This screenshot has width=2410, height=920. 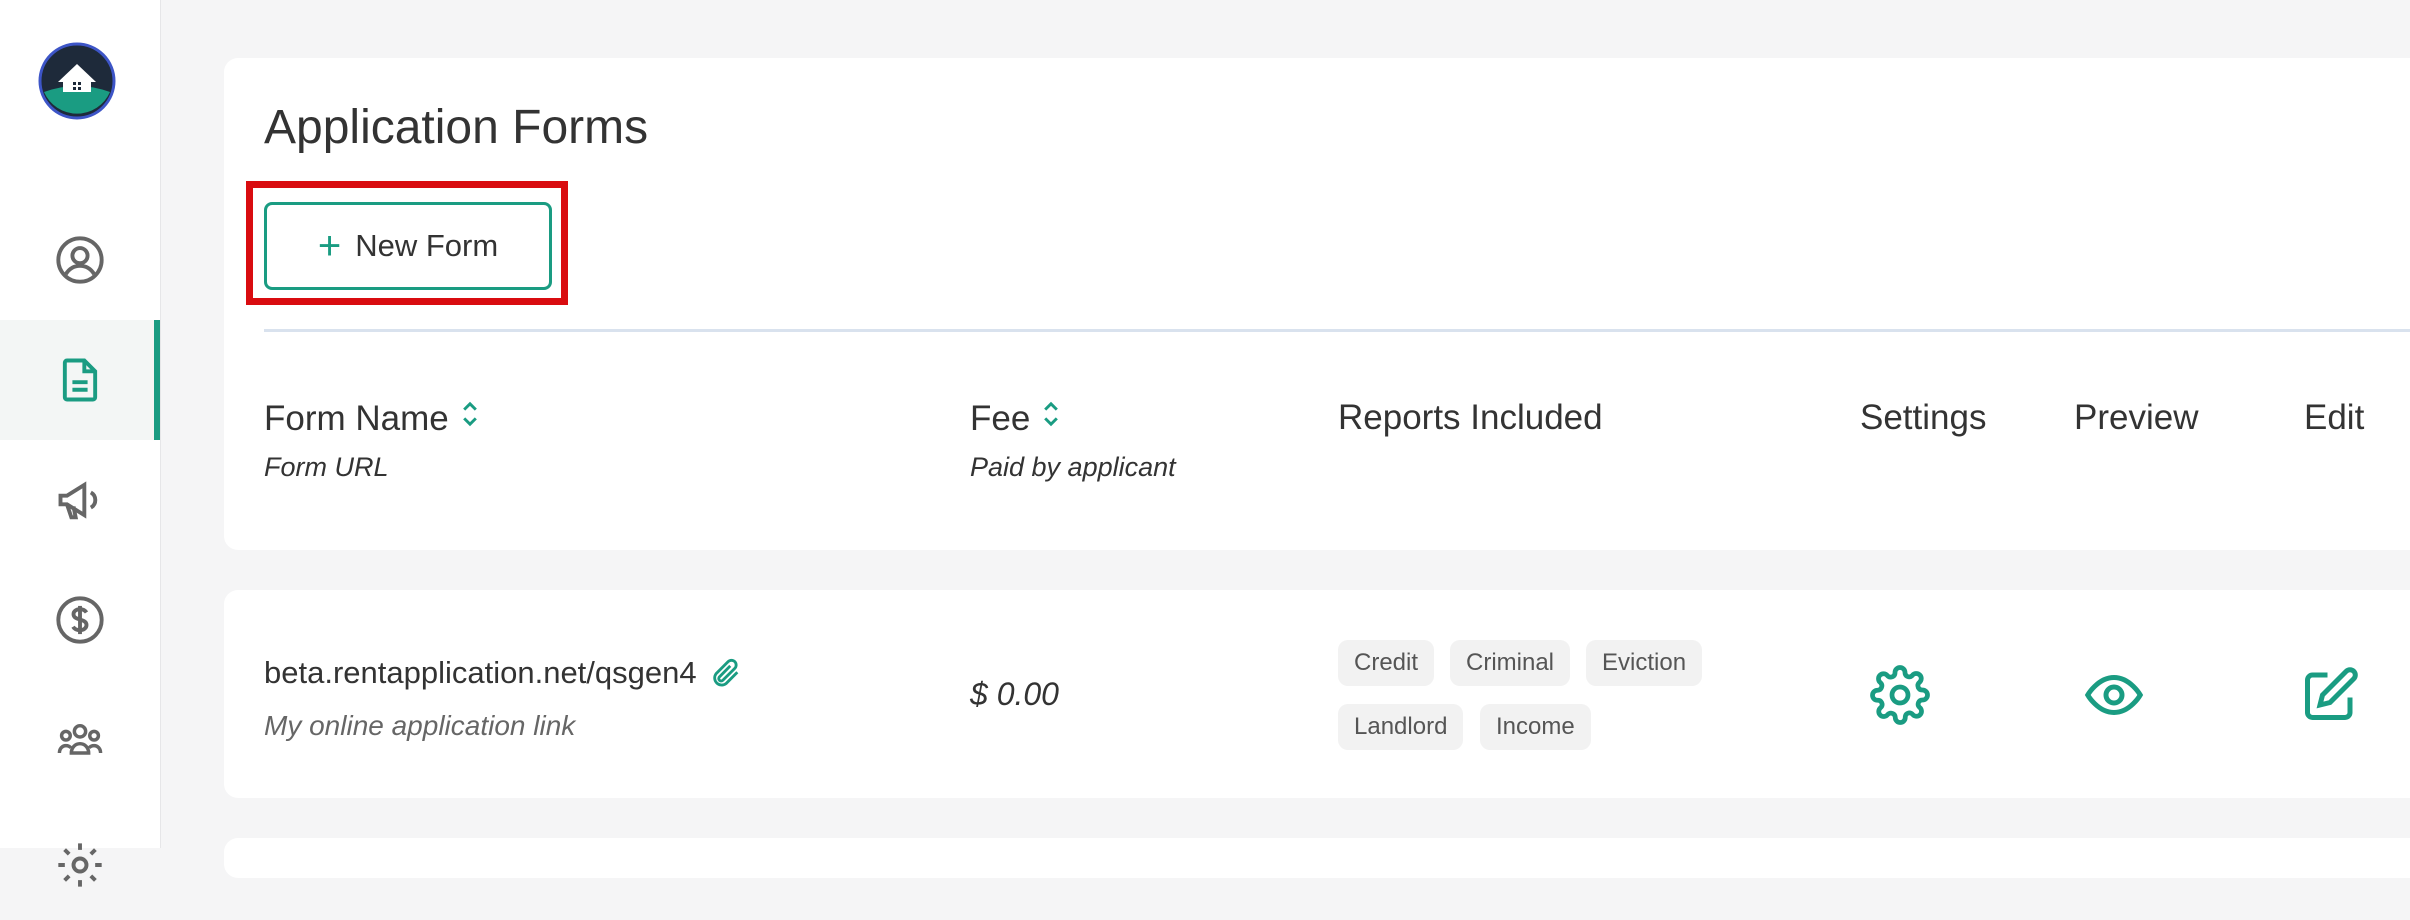 I want to click on report-tag-criminal: Criminal, so click(x=1510, y=663).